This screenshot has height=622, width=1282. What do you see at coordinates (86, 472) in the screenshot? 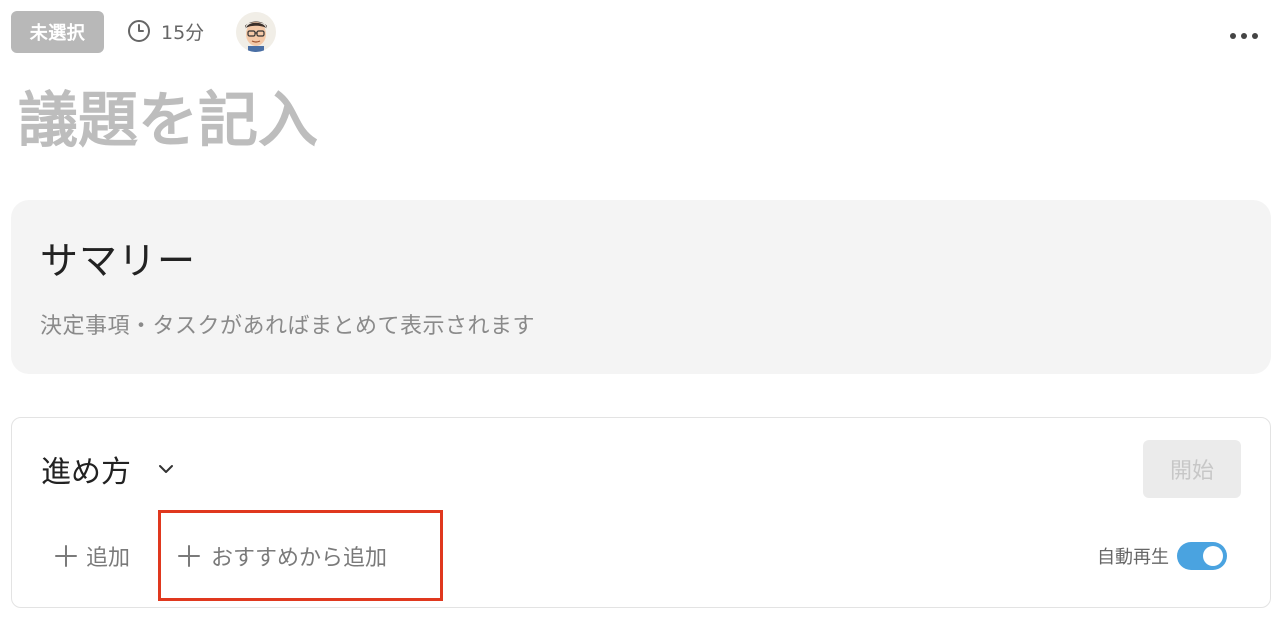
I see `steps-title: 進め方` at bounding box center [86, 472].